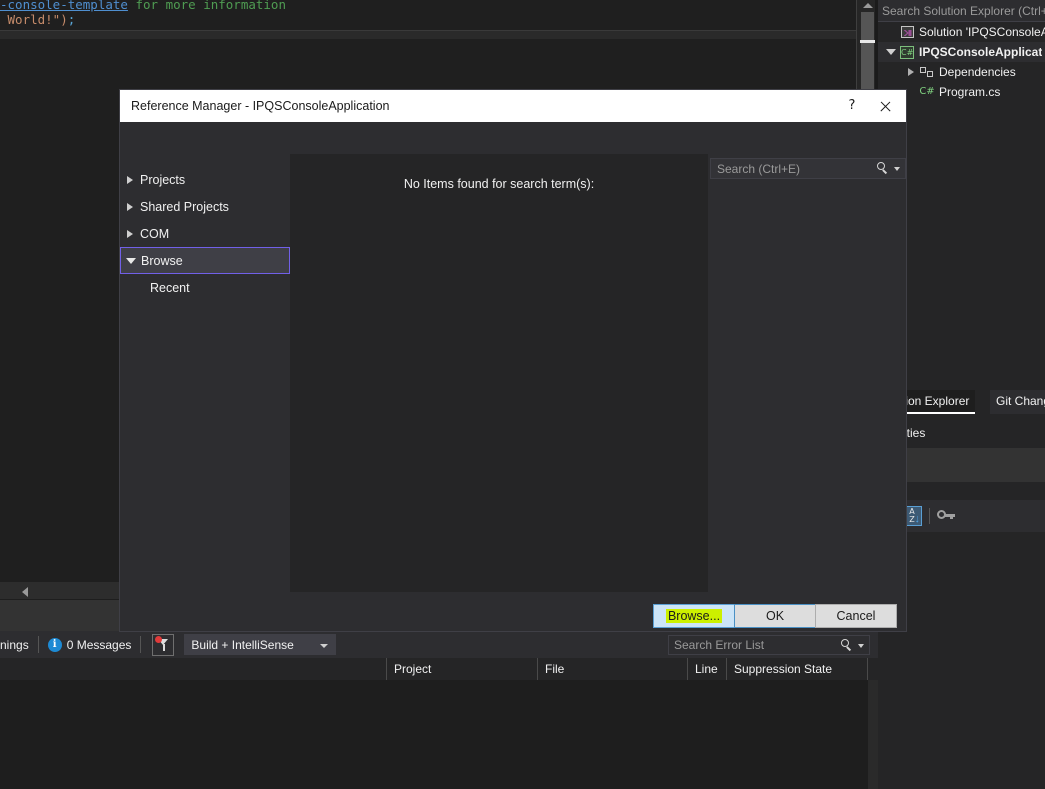  What do you see at coordinates (466, 669) in the screenshot?
I see `column-header-project: Project` at bounding box center [466, 669].